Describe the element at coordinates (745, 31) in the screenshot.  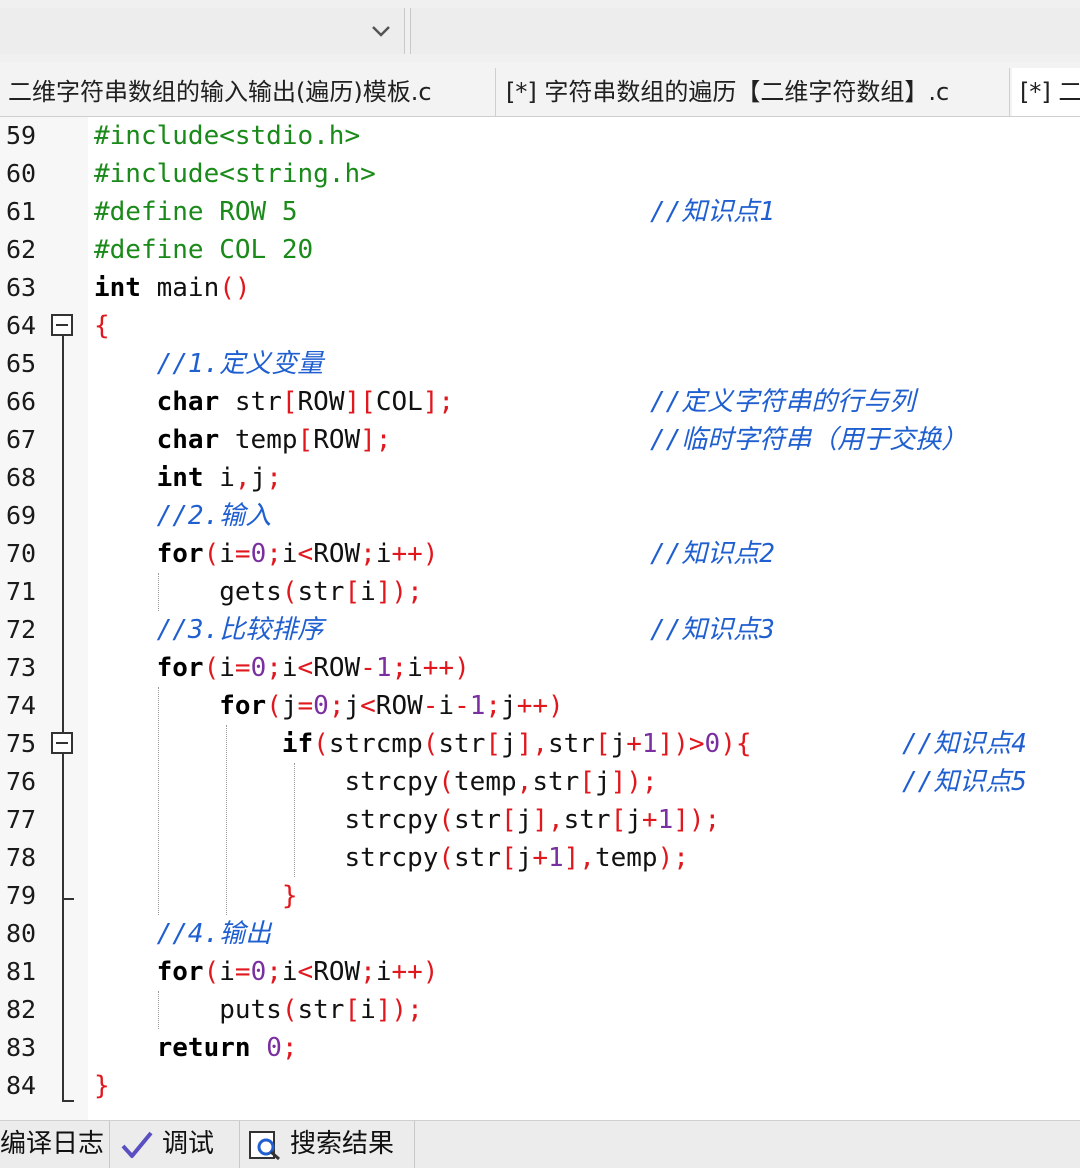
I see `class-dropdown` at that location.